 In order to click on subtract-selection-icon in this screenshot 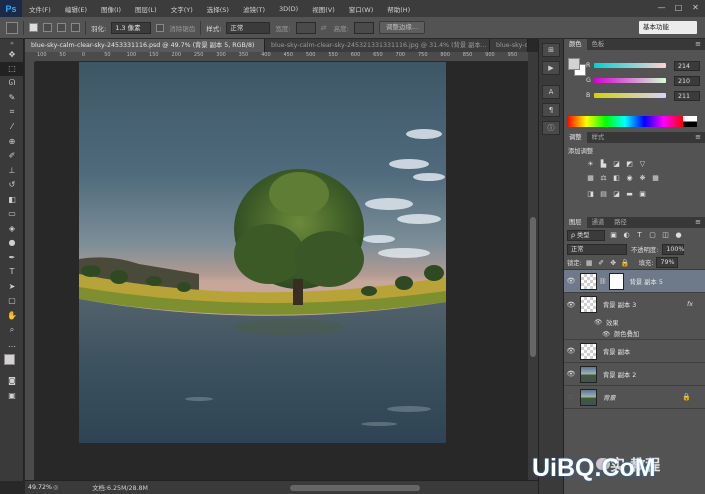, I will do `click(61, 27)`.